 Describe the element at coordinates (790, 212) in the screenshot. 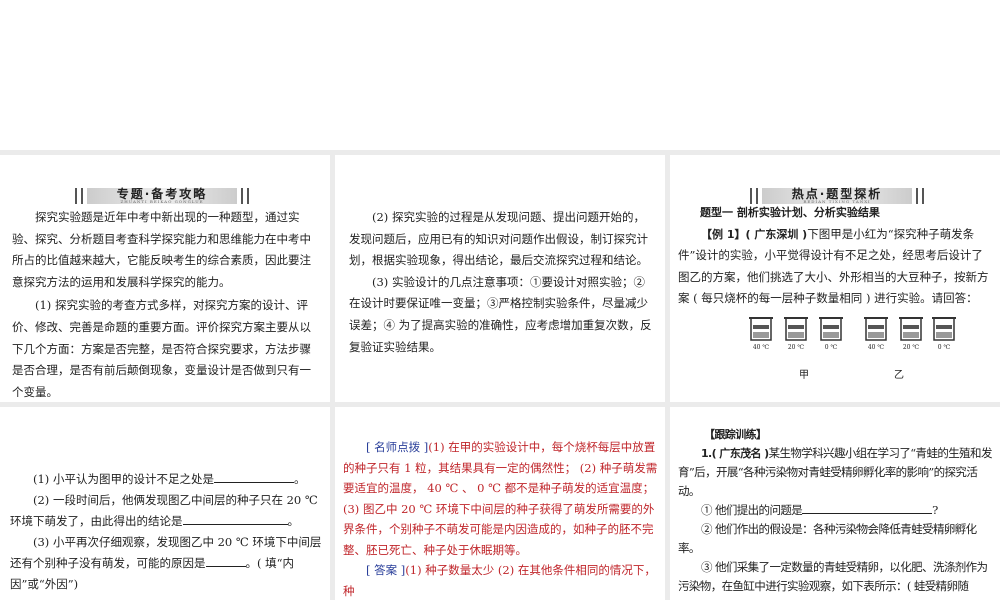

I see `question-type-heading: 题型一 剖析实验计划、分析实验结果` at that location.